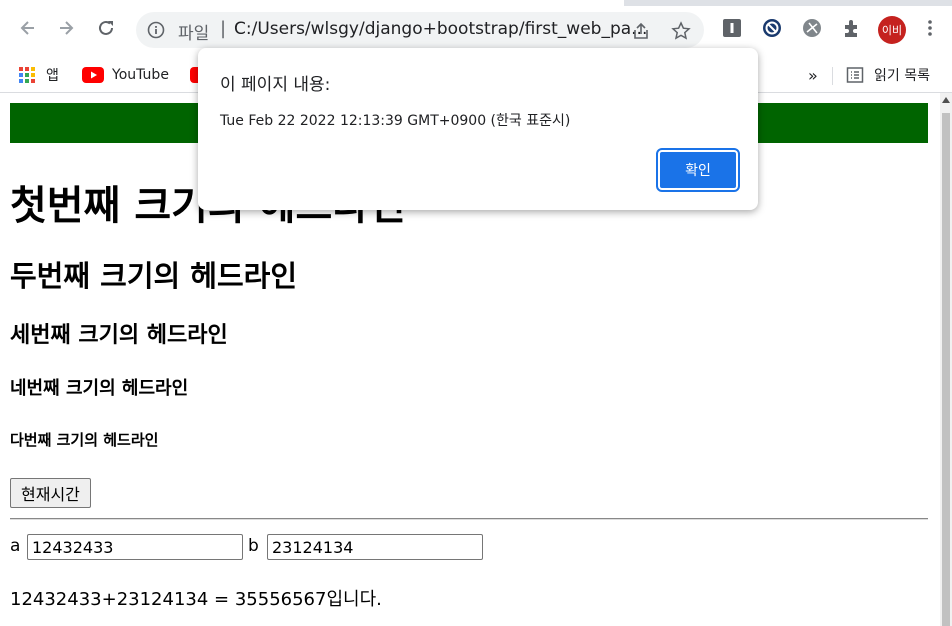  Describe the element at coordinates (50, 493) in the screenshot. I see `current-time-button: 현재시간` at that location.